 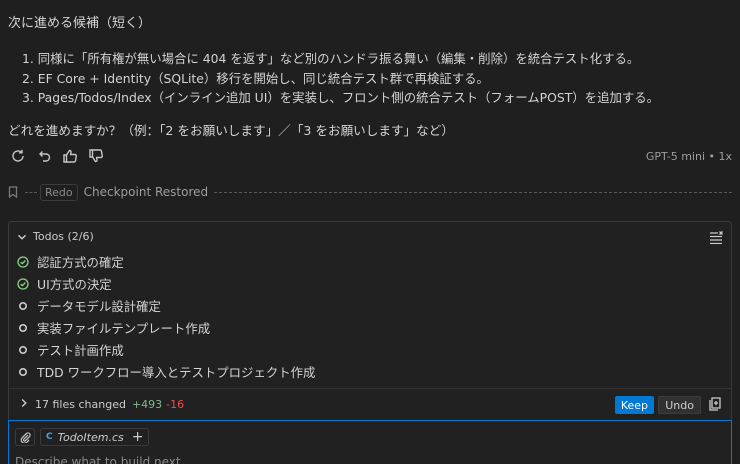 I want to click on checkpoint-label: Checkpoint Restored, so click(x=146, y=192).